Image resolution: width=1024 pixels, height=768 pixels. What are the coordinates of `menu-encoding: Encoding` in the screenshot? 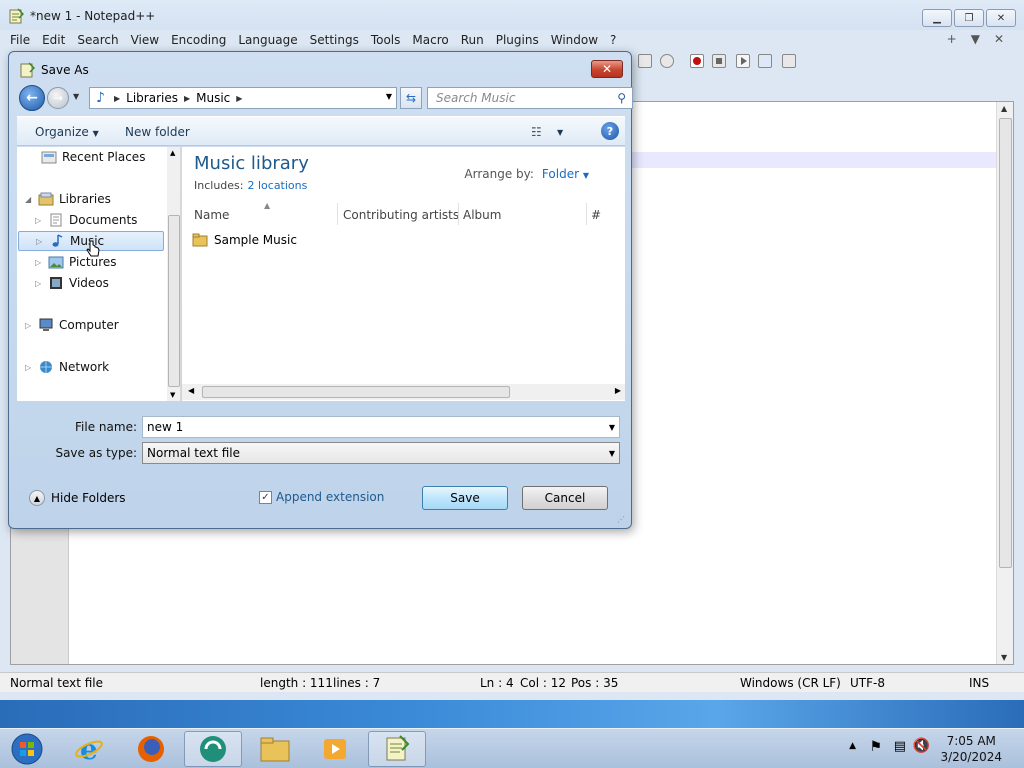 It's located at (198, 40).